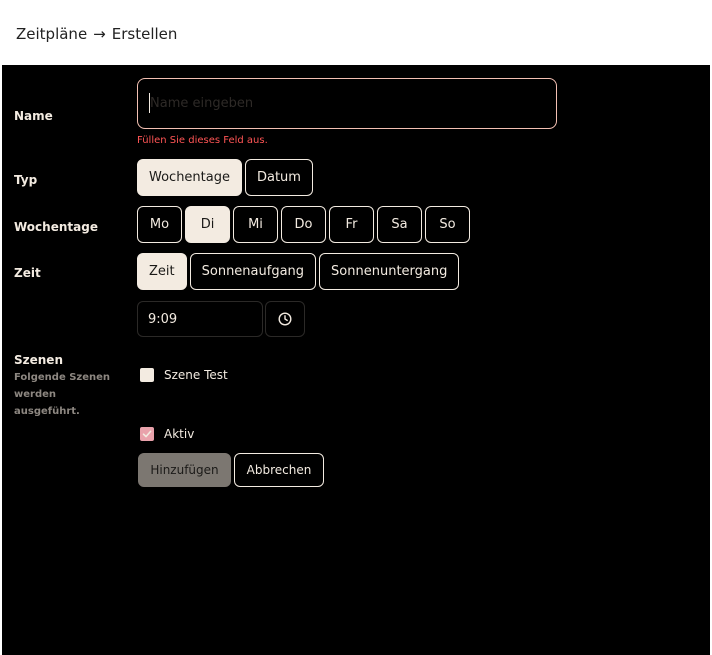 This screenshot has height=655, width=712. I want to click on weekday-di: Di, so click(207, 224).